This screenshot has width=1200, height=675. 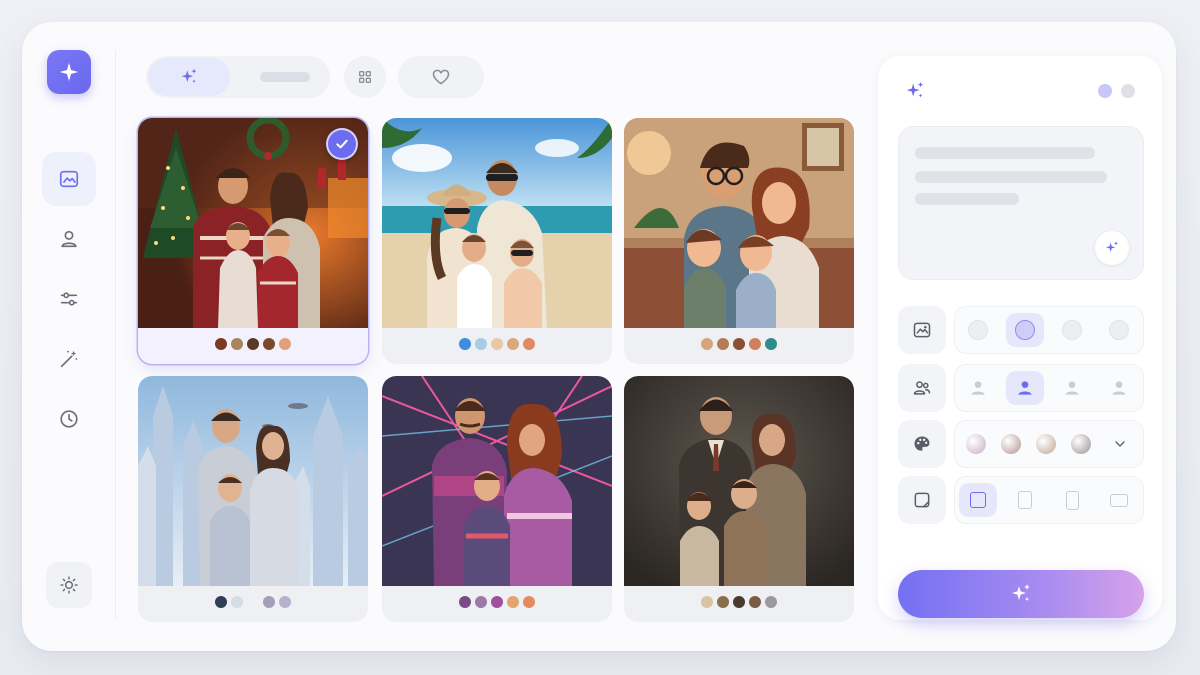 What do you see at coordinates (1025, 330) in the screenshot?
I see `style-option-selected` at bounding box center [1025, 330].